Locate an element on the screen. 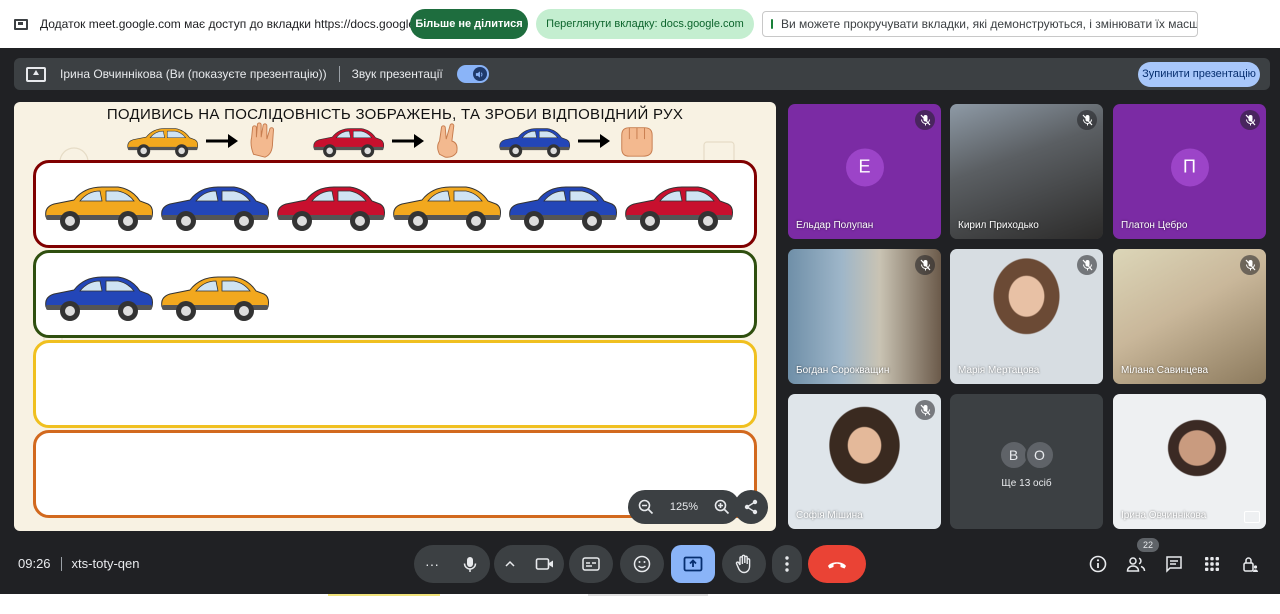  more-options-button is located at coordinates (787, 564).